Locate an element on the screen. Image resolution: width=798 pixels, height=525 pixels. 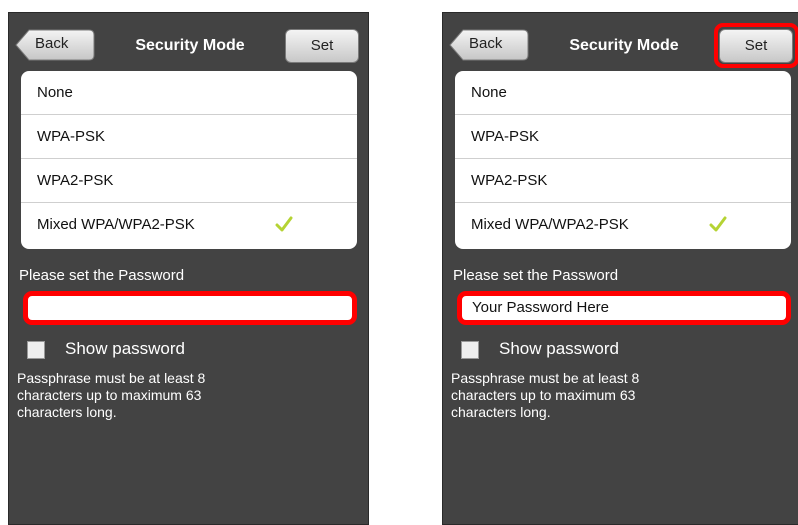
password-input is located at coordinates (190, 308).